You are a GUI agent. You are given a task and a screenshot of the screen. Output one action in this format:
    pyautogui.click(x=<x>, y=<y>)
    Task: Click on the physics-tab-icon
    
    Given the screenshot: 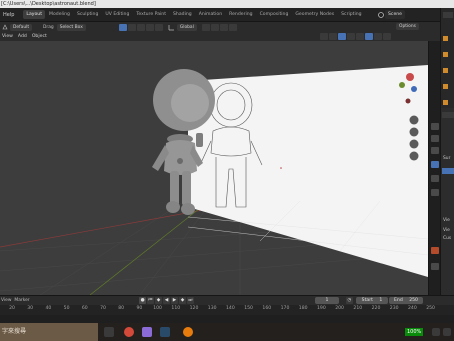 What is the action you would take?
    pyautogui.click(x=435, y=266)
    